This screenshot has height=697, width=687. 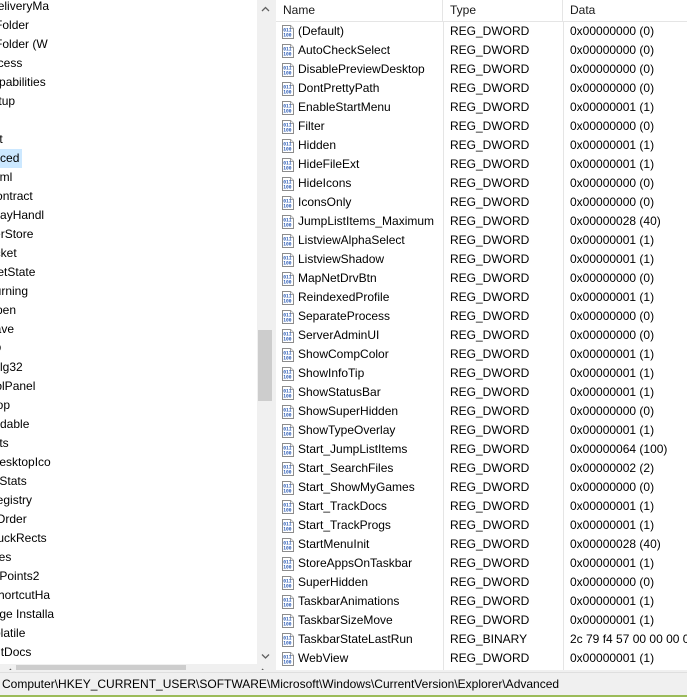 I want to click on column-header-name: Name, so click(x=359, y=10).